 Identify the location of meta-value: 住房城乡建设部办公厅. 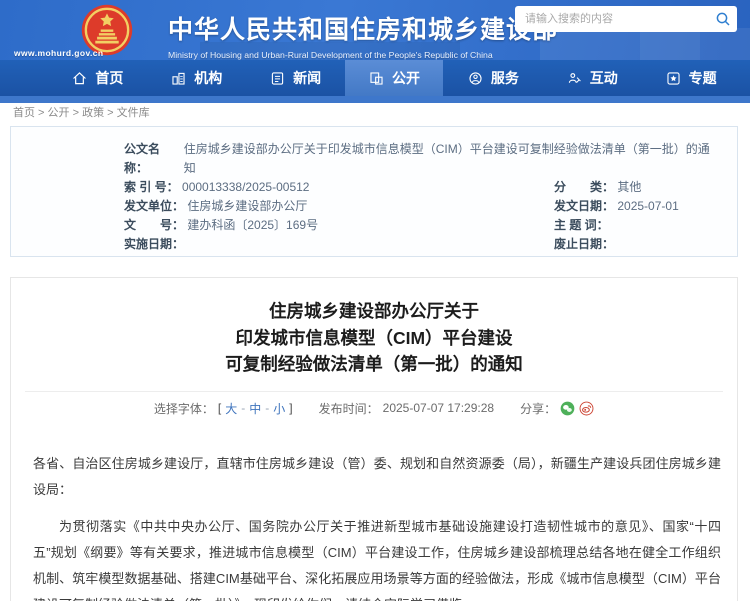
(247, 206).